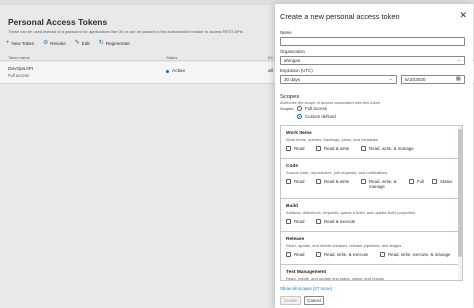 The width and height of the screenshot is (474, 308). I want to click on radio-full-access: Full access, so click(312, 108).